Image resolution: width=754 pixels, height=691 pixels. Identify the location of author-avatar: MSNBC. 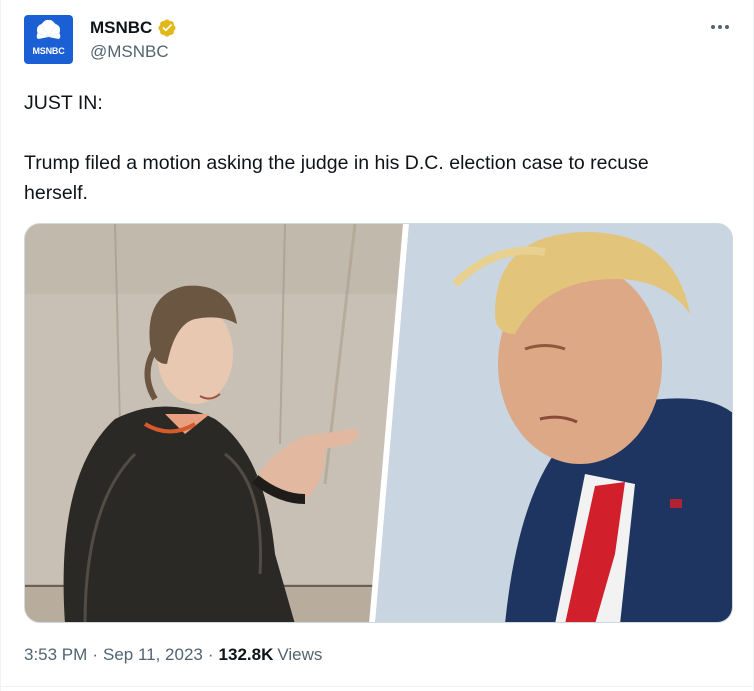
(48, 39).